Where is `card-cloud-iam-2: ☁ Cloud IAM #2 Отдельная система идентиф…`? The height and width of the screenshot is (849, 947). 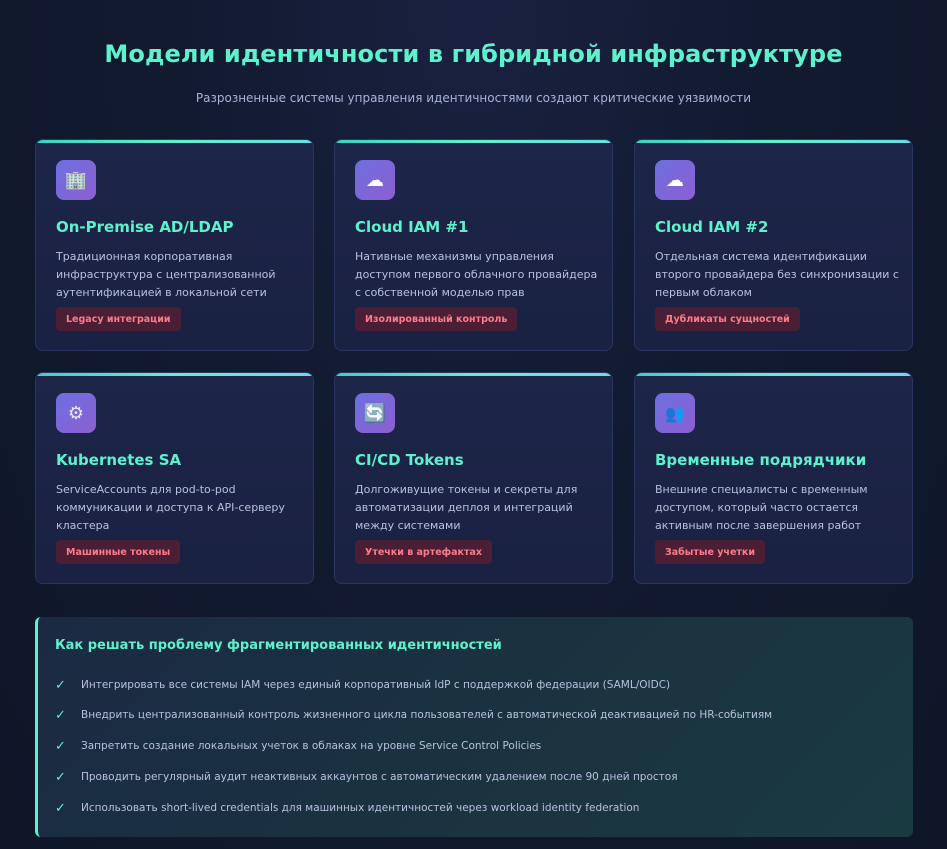
card-cloud-iam-2: ☁ Cloud IAM #2 Отдельная система идентиф… is located at coordinates (773, 245).